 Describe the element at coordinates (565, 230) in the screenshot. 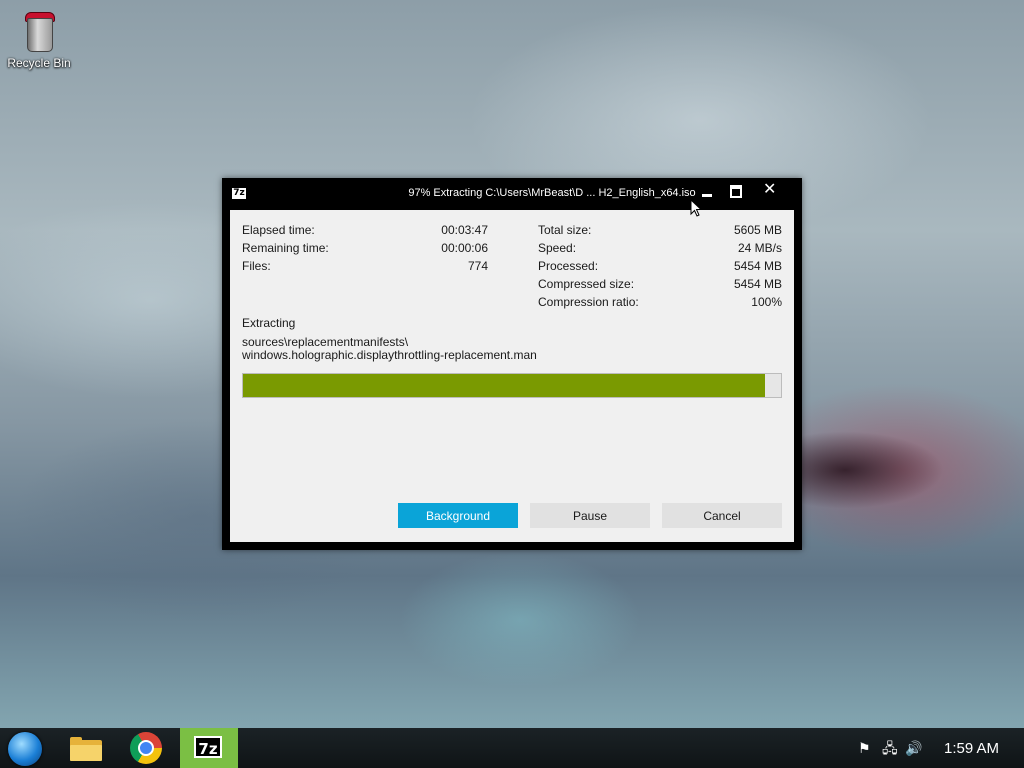

I see `stat-label: Total size:` at that location.